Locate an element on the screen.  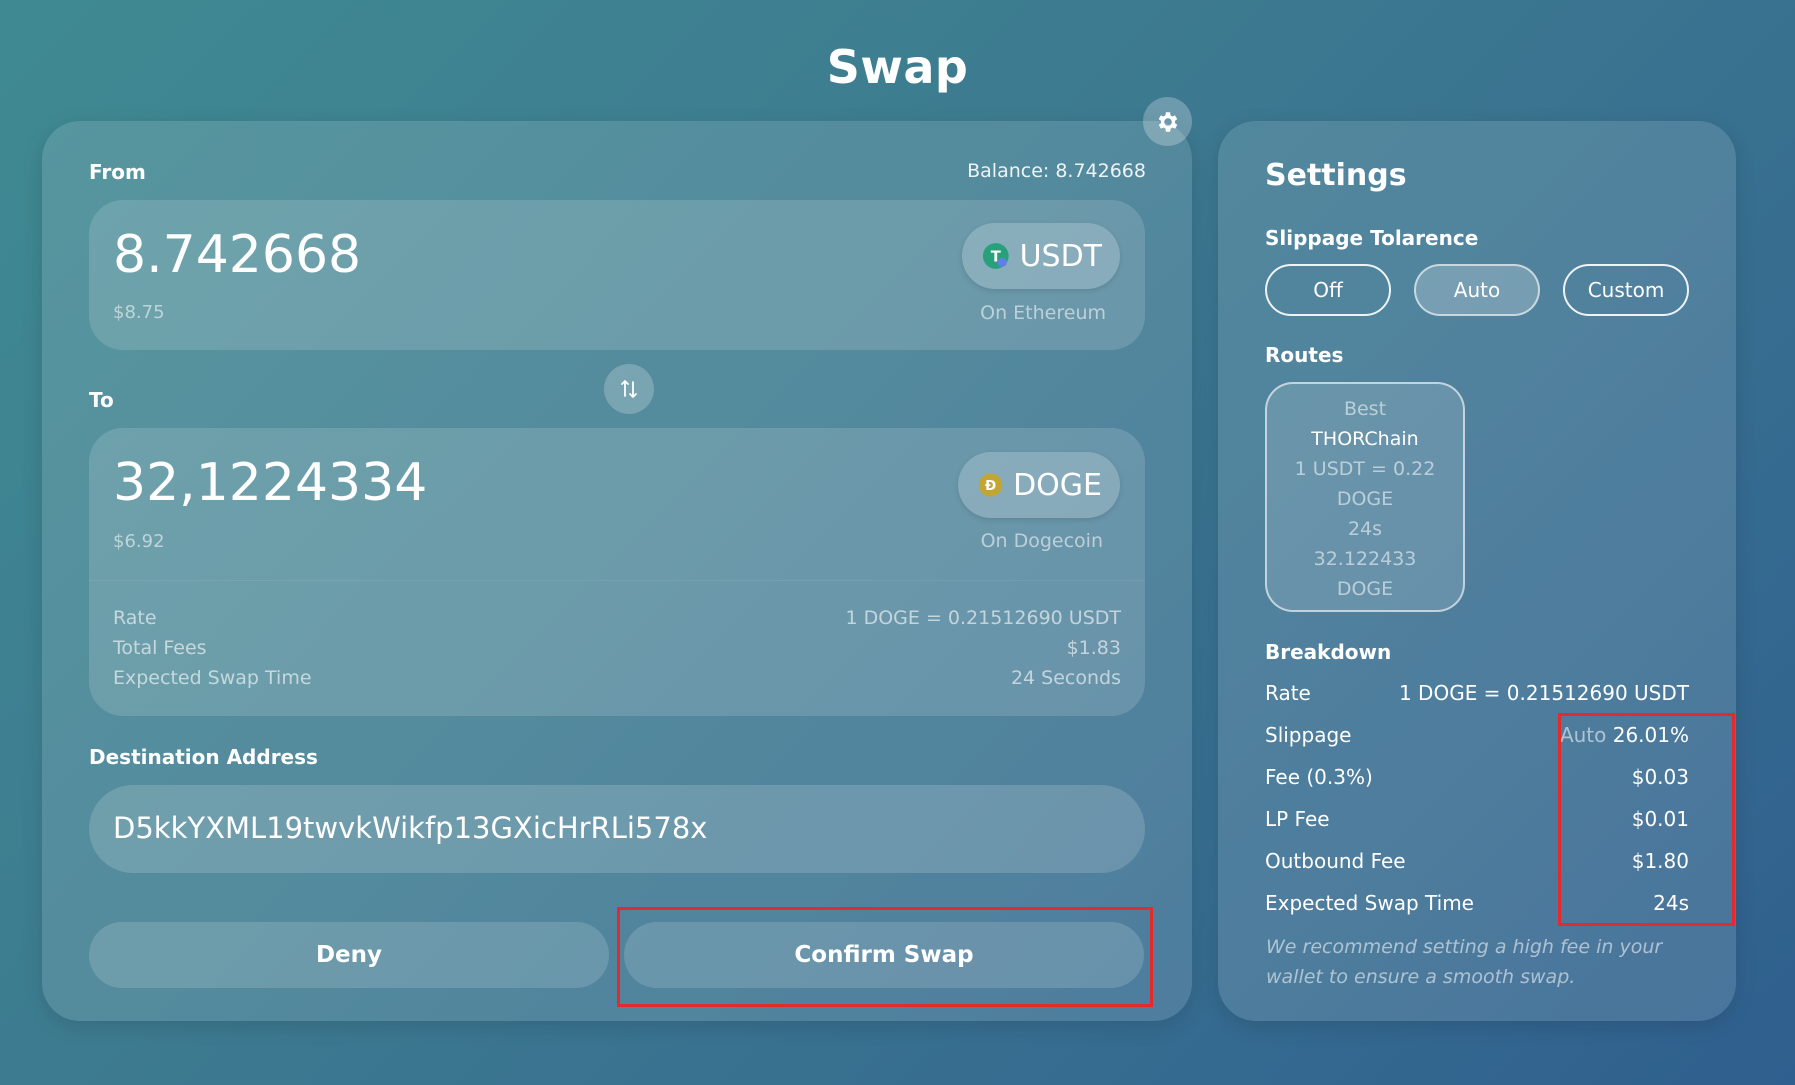
info-time-label: Expected Swap Time is located at coordinates (212, 678).